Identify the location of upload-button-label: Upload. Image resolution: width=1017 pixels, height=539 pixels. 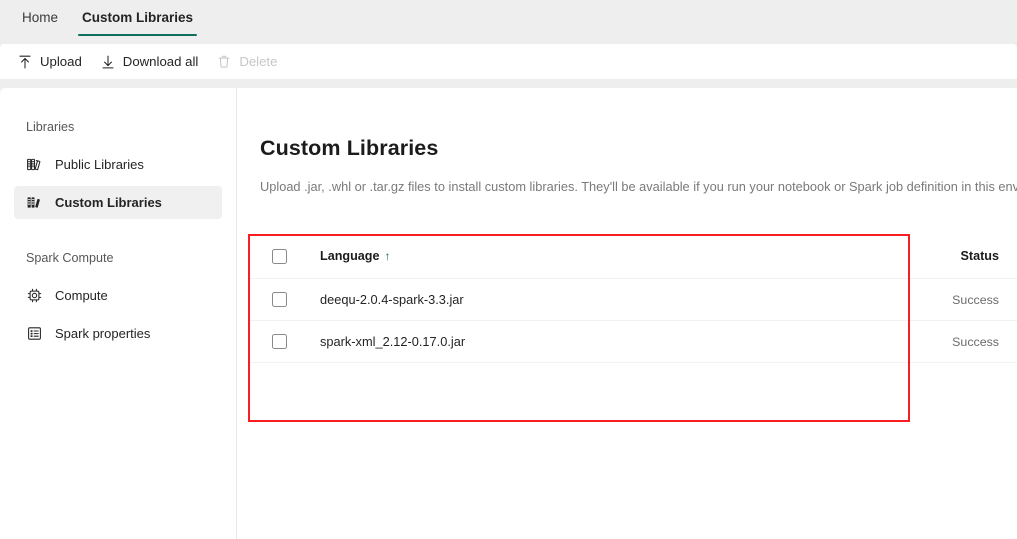
(61, 61).